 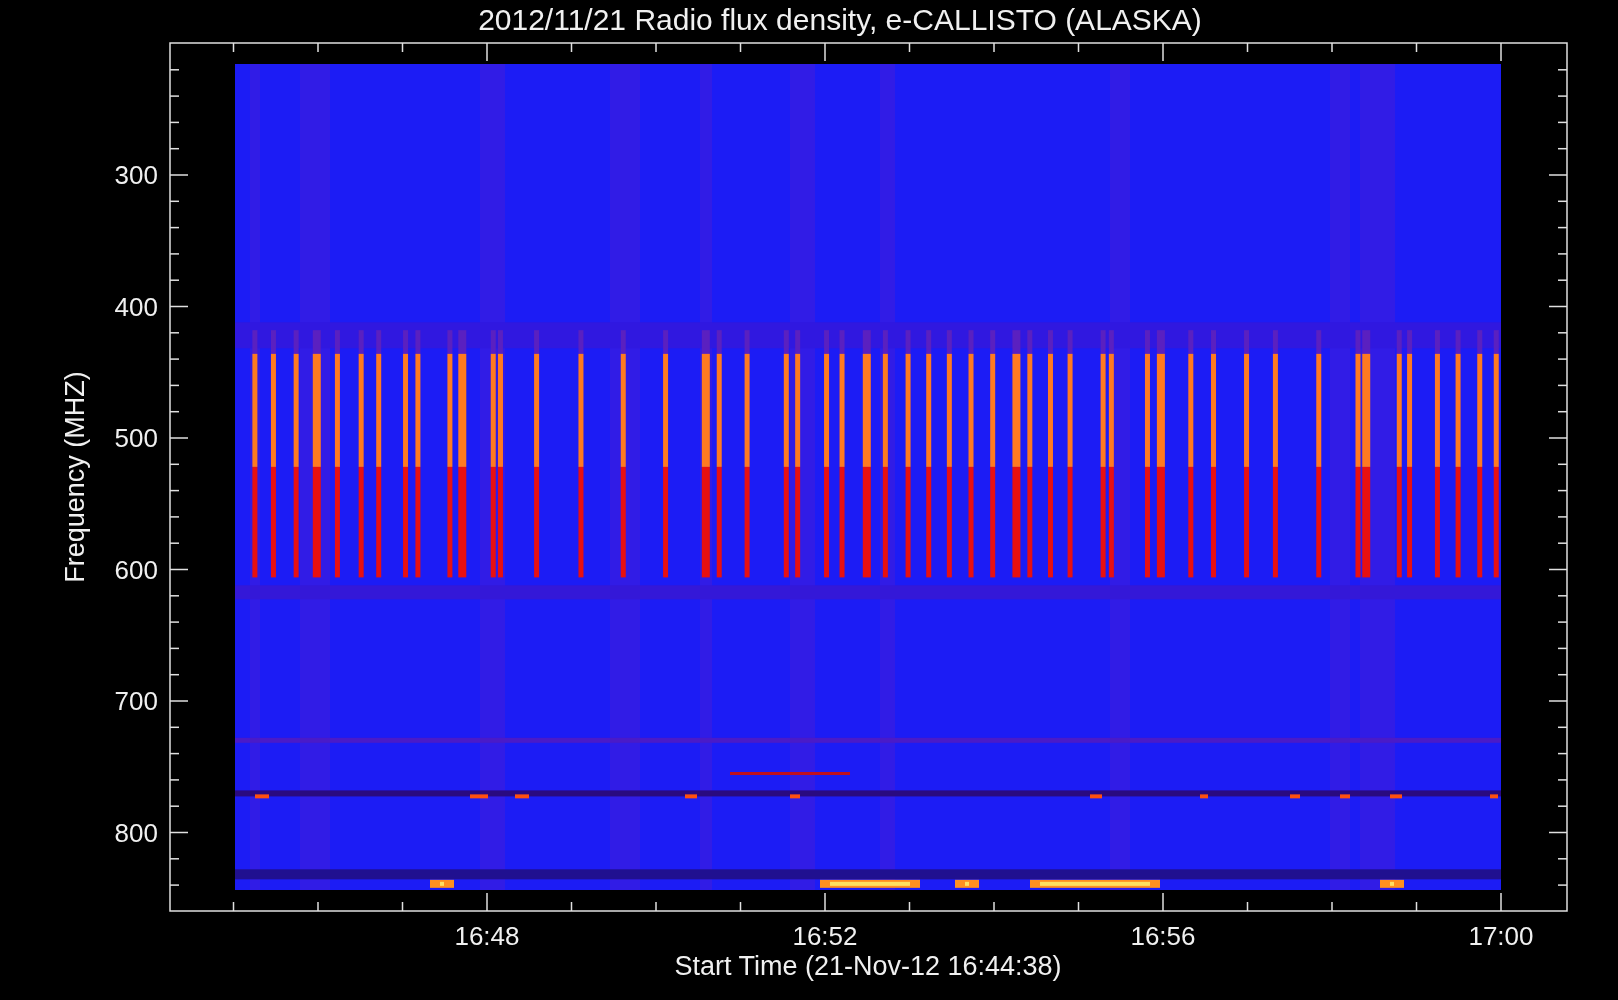 What do you see at coordinates (487, 936) in the screenshot?
I see `axis-tick-label: 16:48` at bounding box center [487, 936].